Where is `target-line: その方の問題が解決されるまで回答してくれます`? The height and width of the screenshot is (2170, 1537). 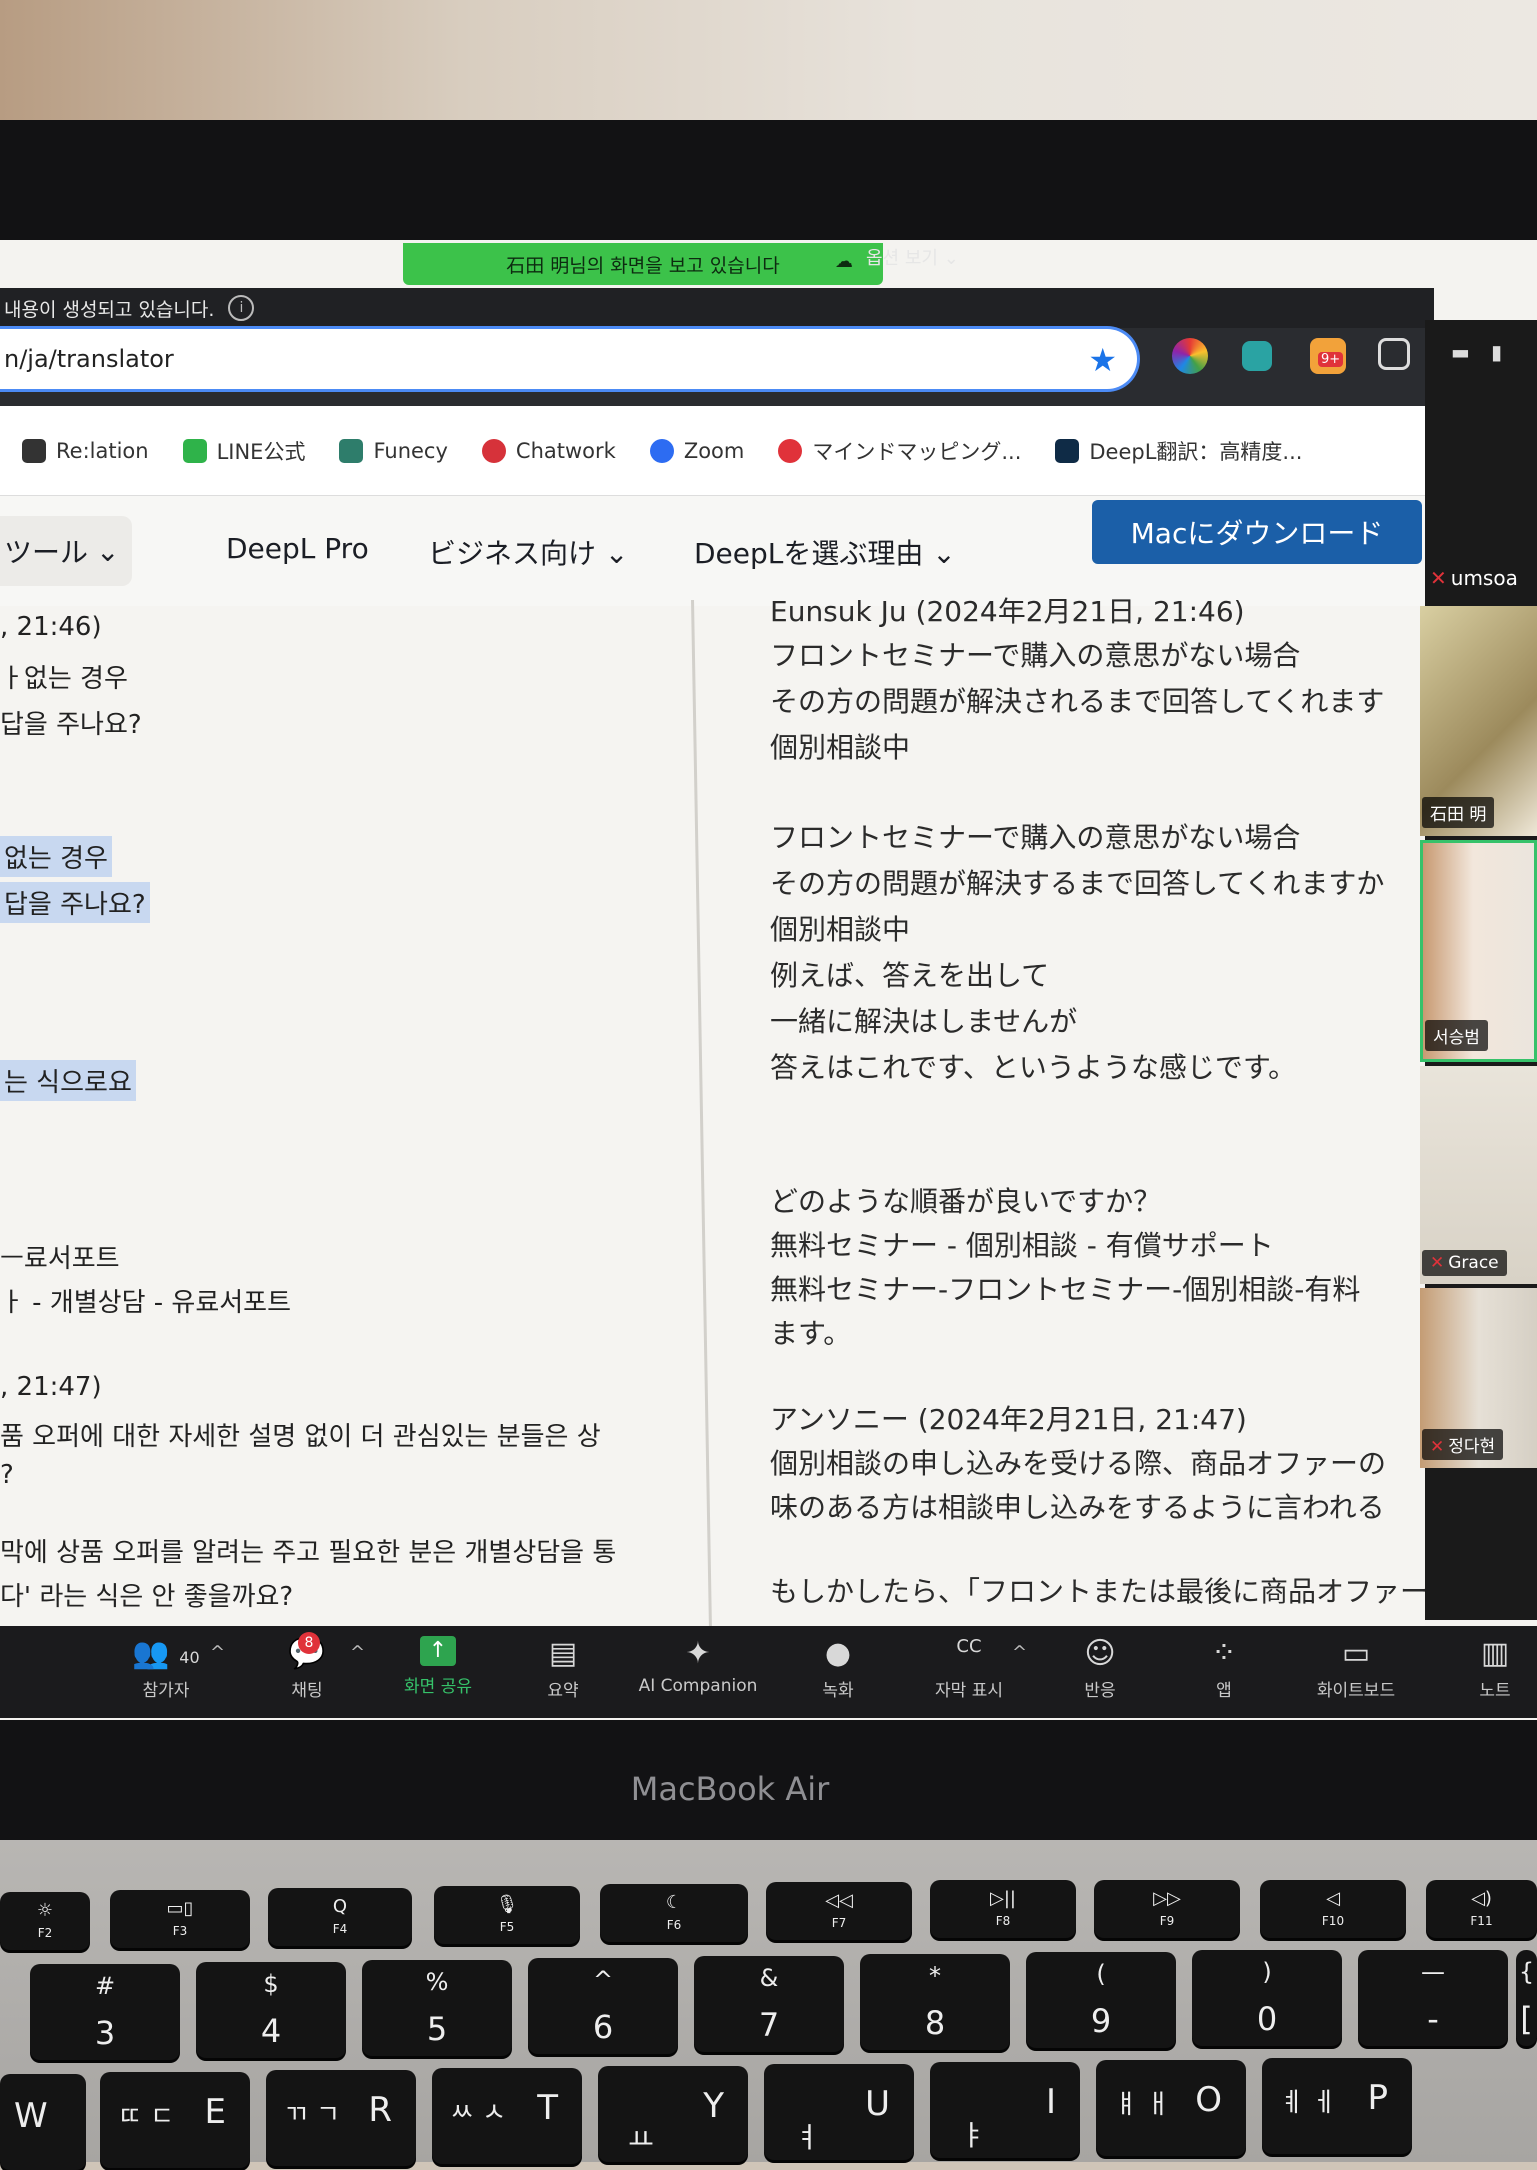
target-line: その方の問題が解決されるまで回答してくれます is located at coordinates (1077, 701).